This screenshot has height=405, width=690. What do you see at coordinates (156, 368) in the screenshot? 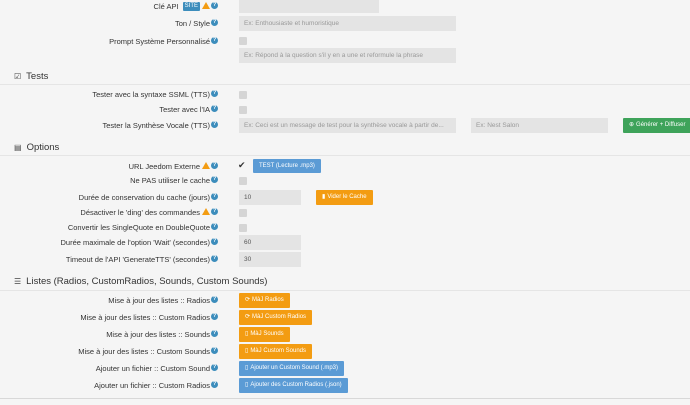
I see `add-sound-label: Ajouter un fichier :: Custom Sound?` at bounding box center [156, 368].